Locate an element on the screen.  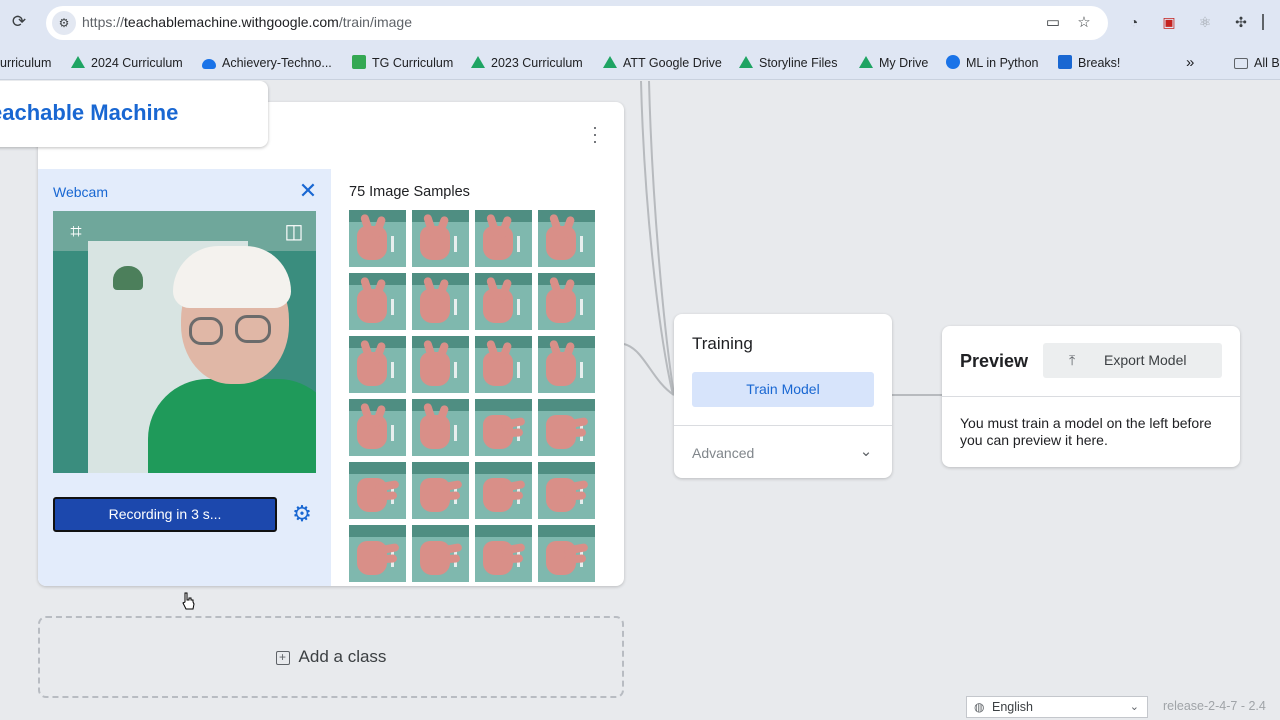
bookmark-att-google-drive: ATT Google Drive is located at coordinates (662, 63).